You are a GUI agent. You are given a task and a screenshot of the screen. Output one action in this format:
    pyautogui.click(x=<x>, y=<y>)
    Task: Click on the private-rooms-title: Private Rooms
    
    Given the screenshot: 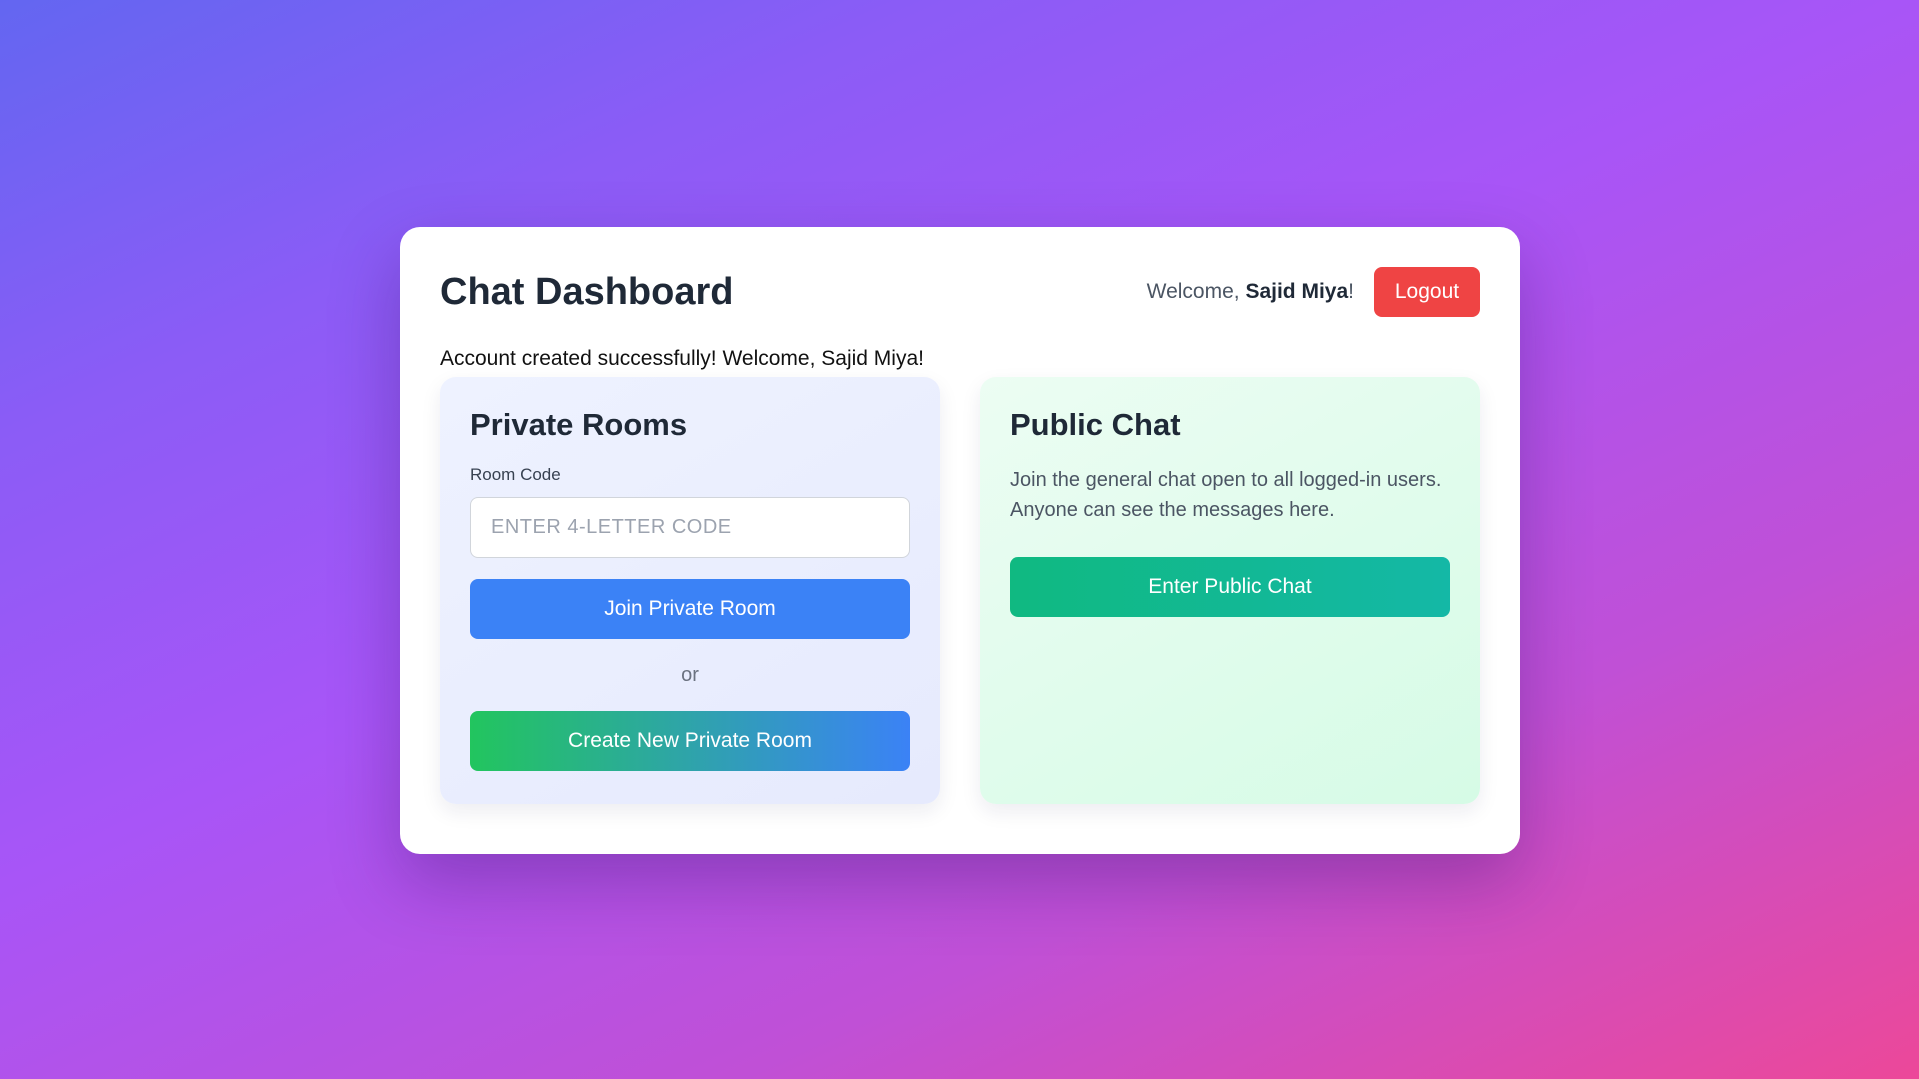 What is the action you would take?
    pyautogui.click(x=579, y=424)
    